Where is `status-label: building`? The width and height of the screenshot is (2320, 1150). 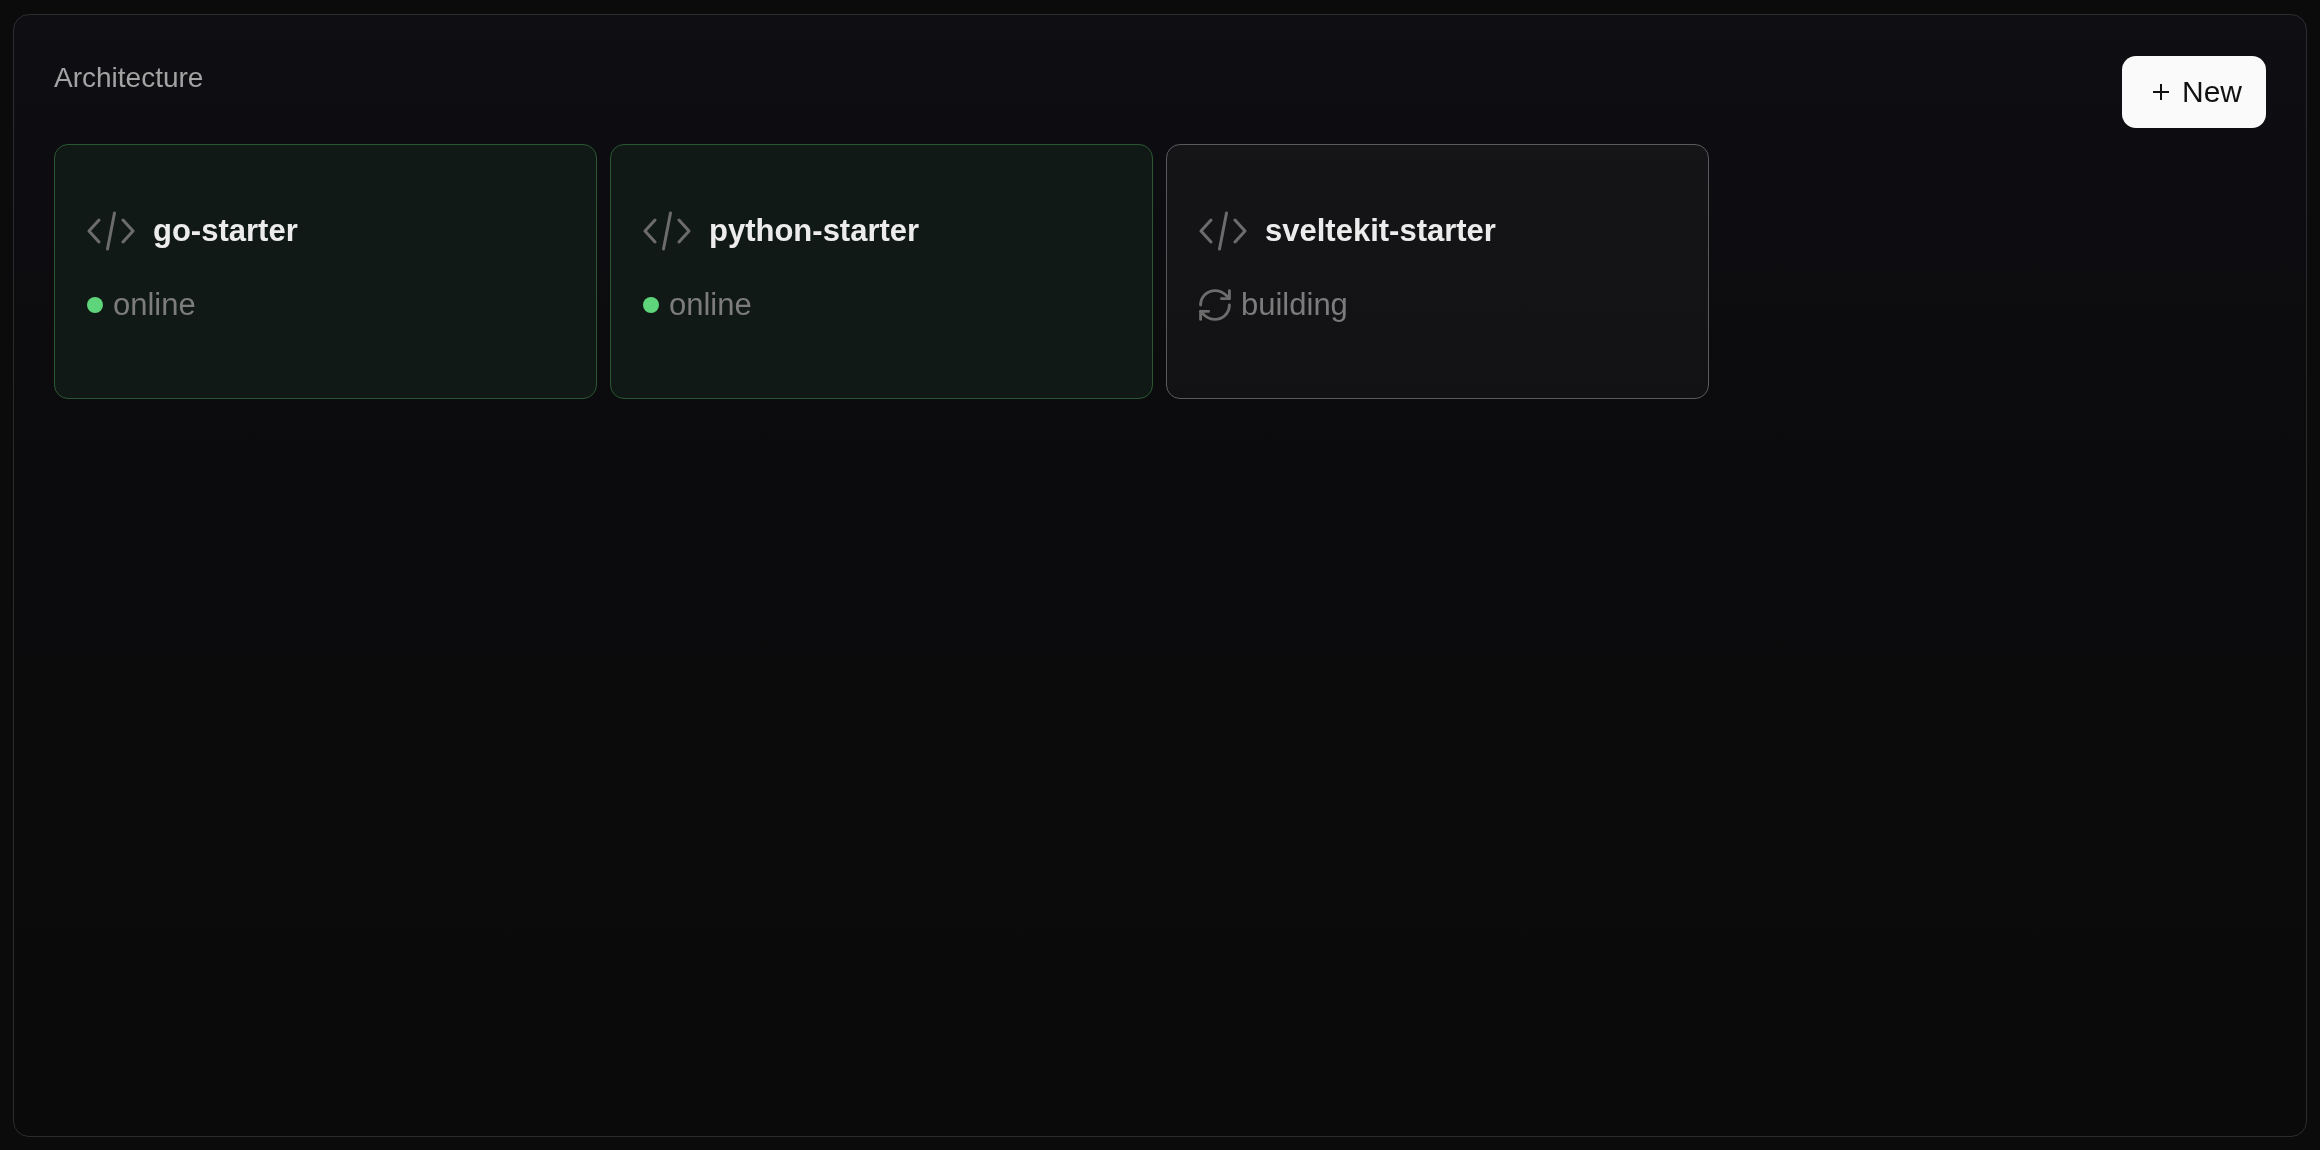
status-label: building is located at coordinates (1294, 305).